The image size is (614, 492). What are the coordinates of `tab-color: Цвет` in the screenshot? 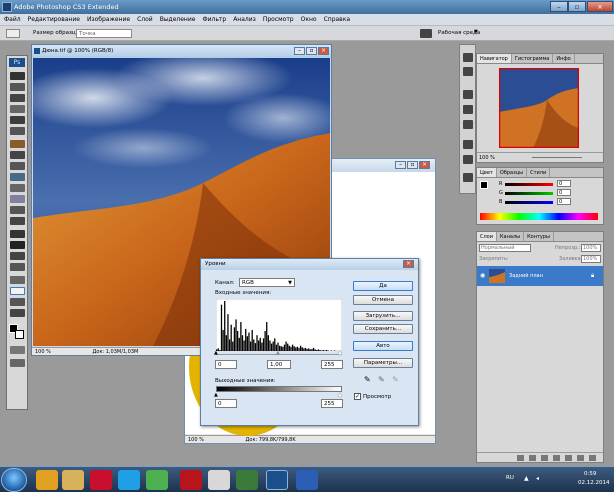 It's located at (487, 172).